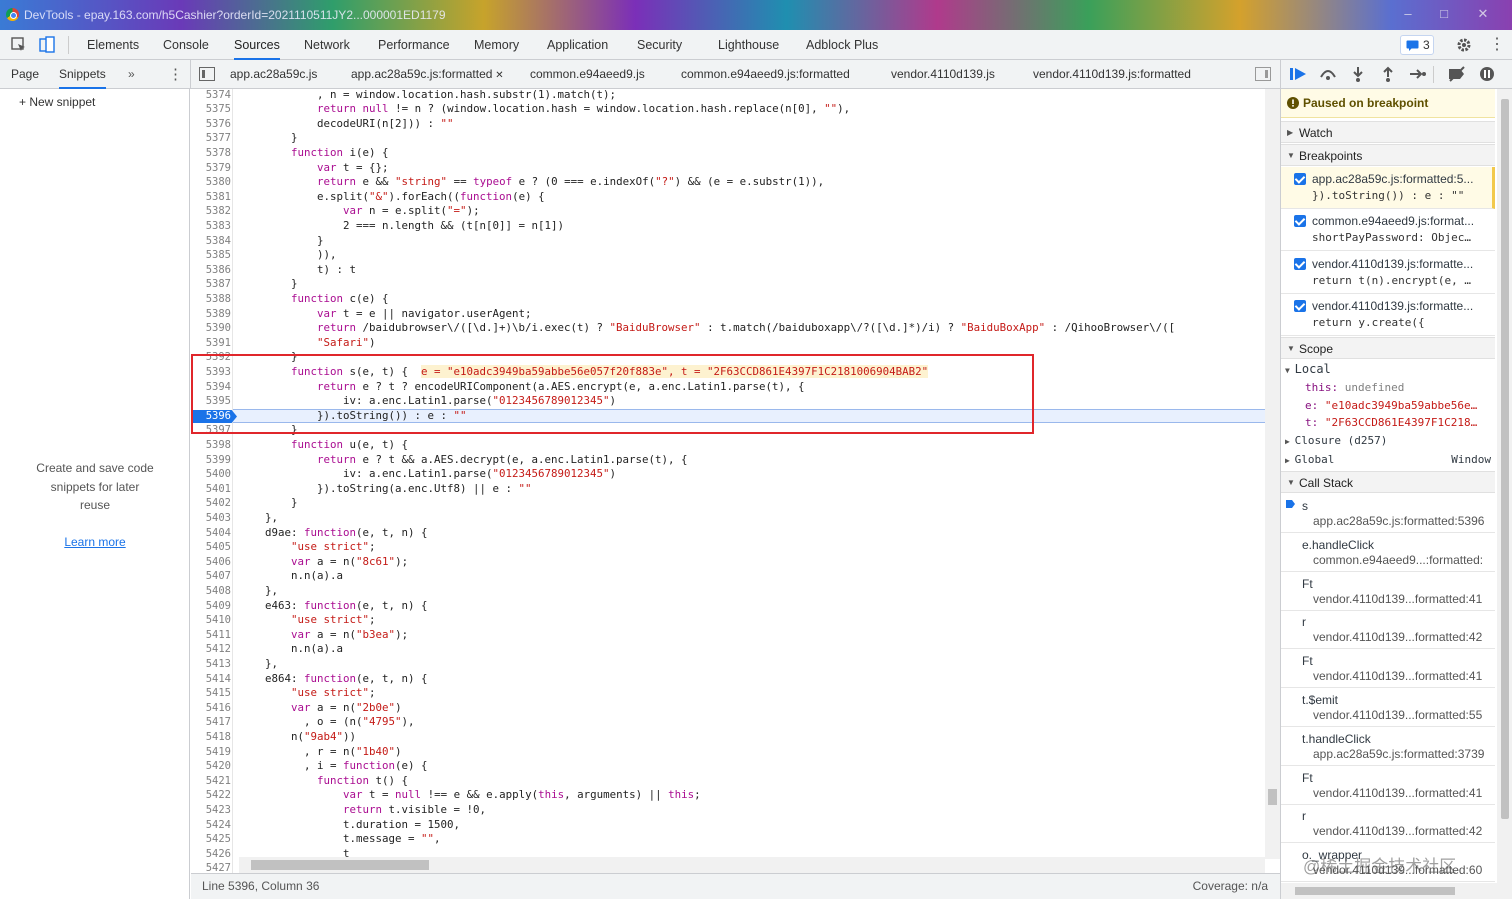 The width and height of the screenshot is (1512, 899). What do you see at coordinates (211, 489) in the screenshot?
I see `line-number: 5401` at bounding box center [211, 489].